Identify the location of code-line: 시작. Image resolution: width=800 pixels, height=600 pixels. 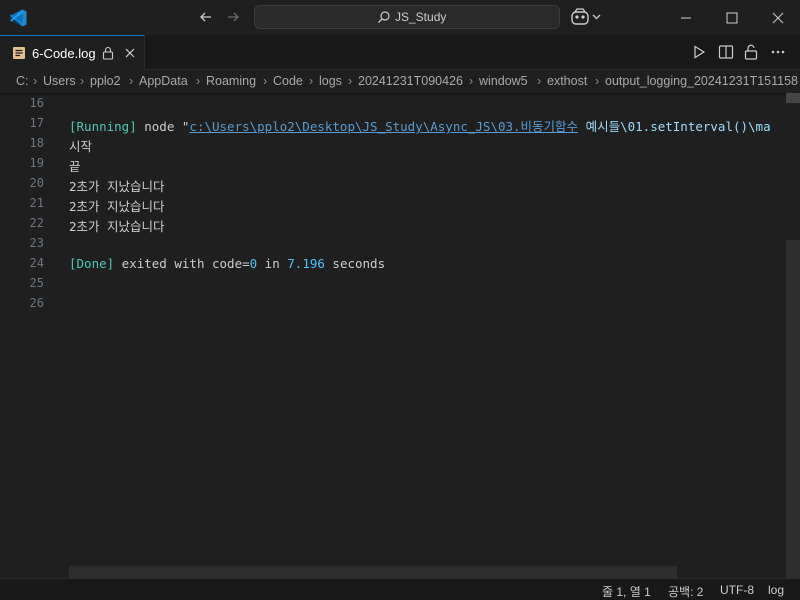
(80, 145).